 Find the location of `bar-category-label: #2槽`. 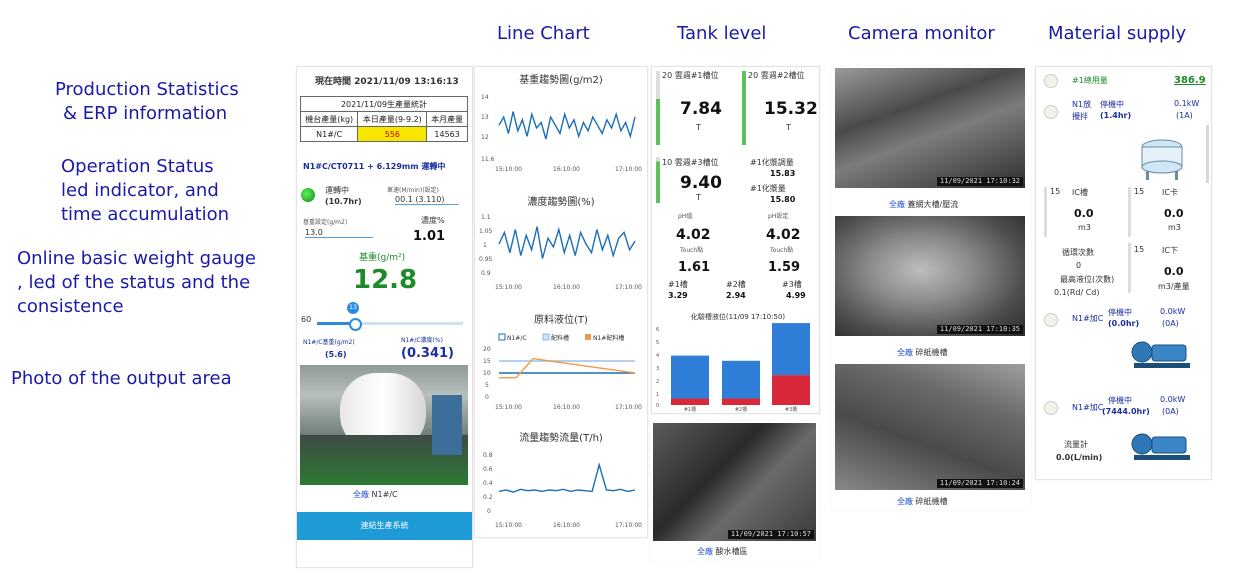

bar-category-label: #2槽 is located at coordinates (741, 409).